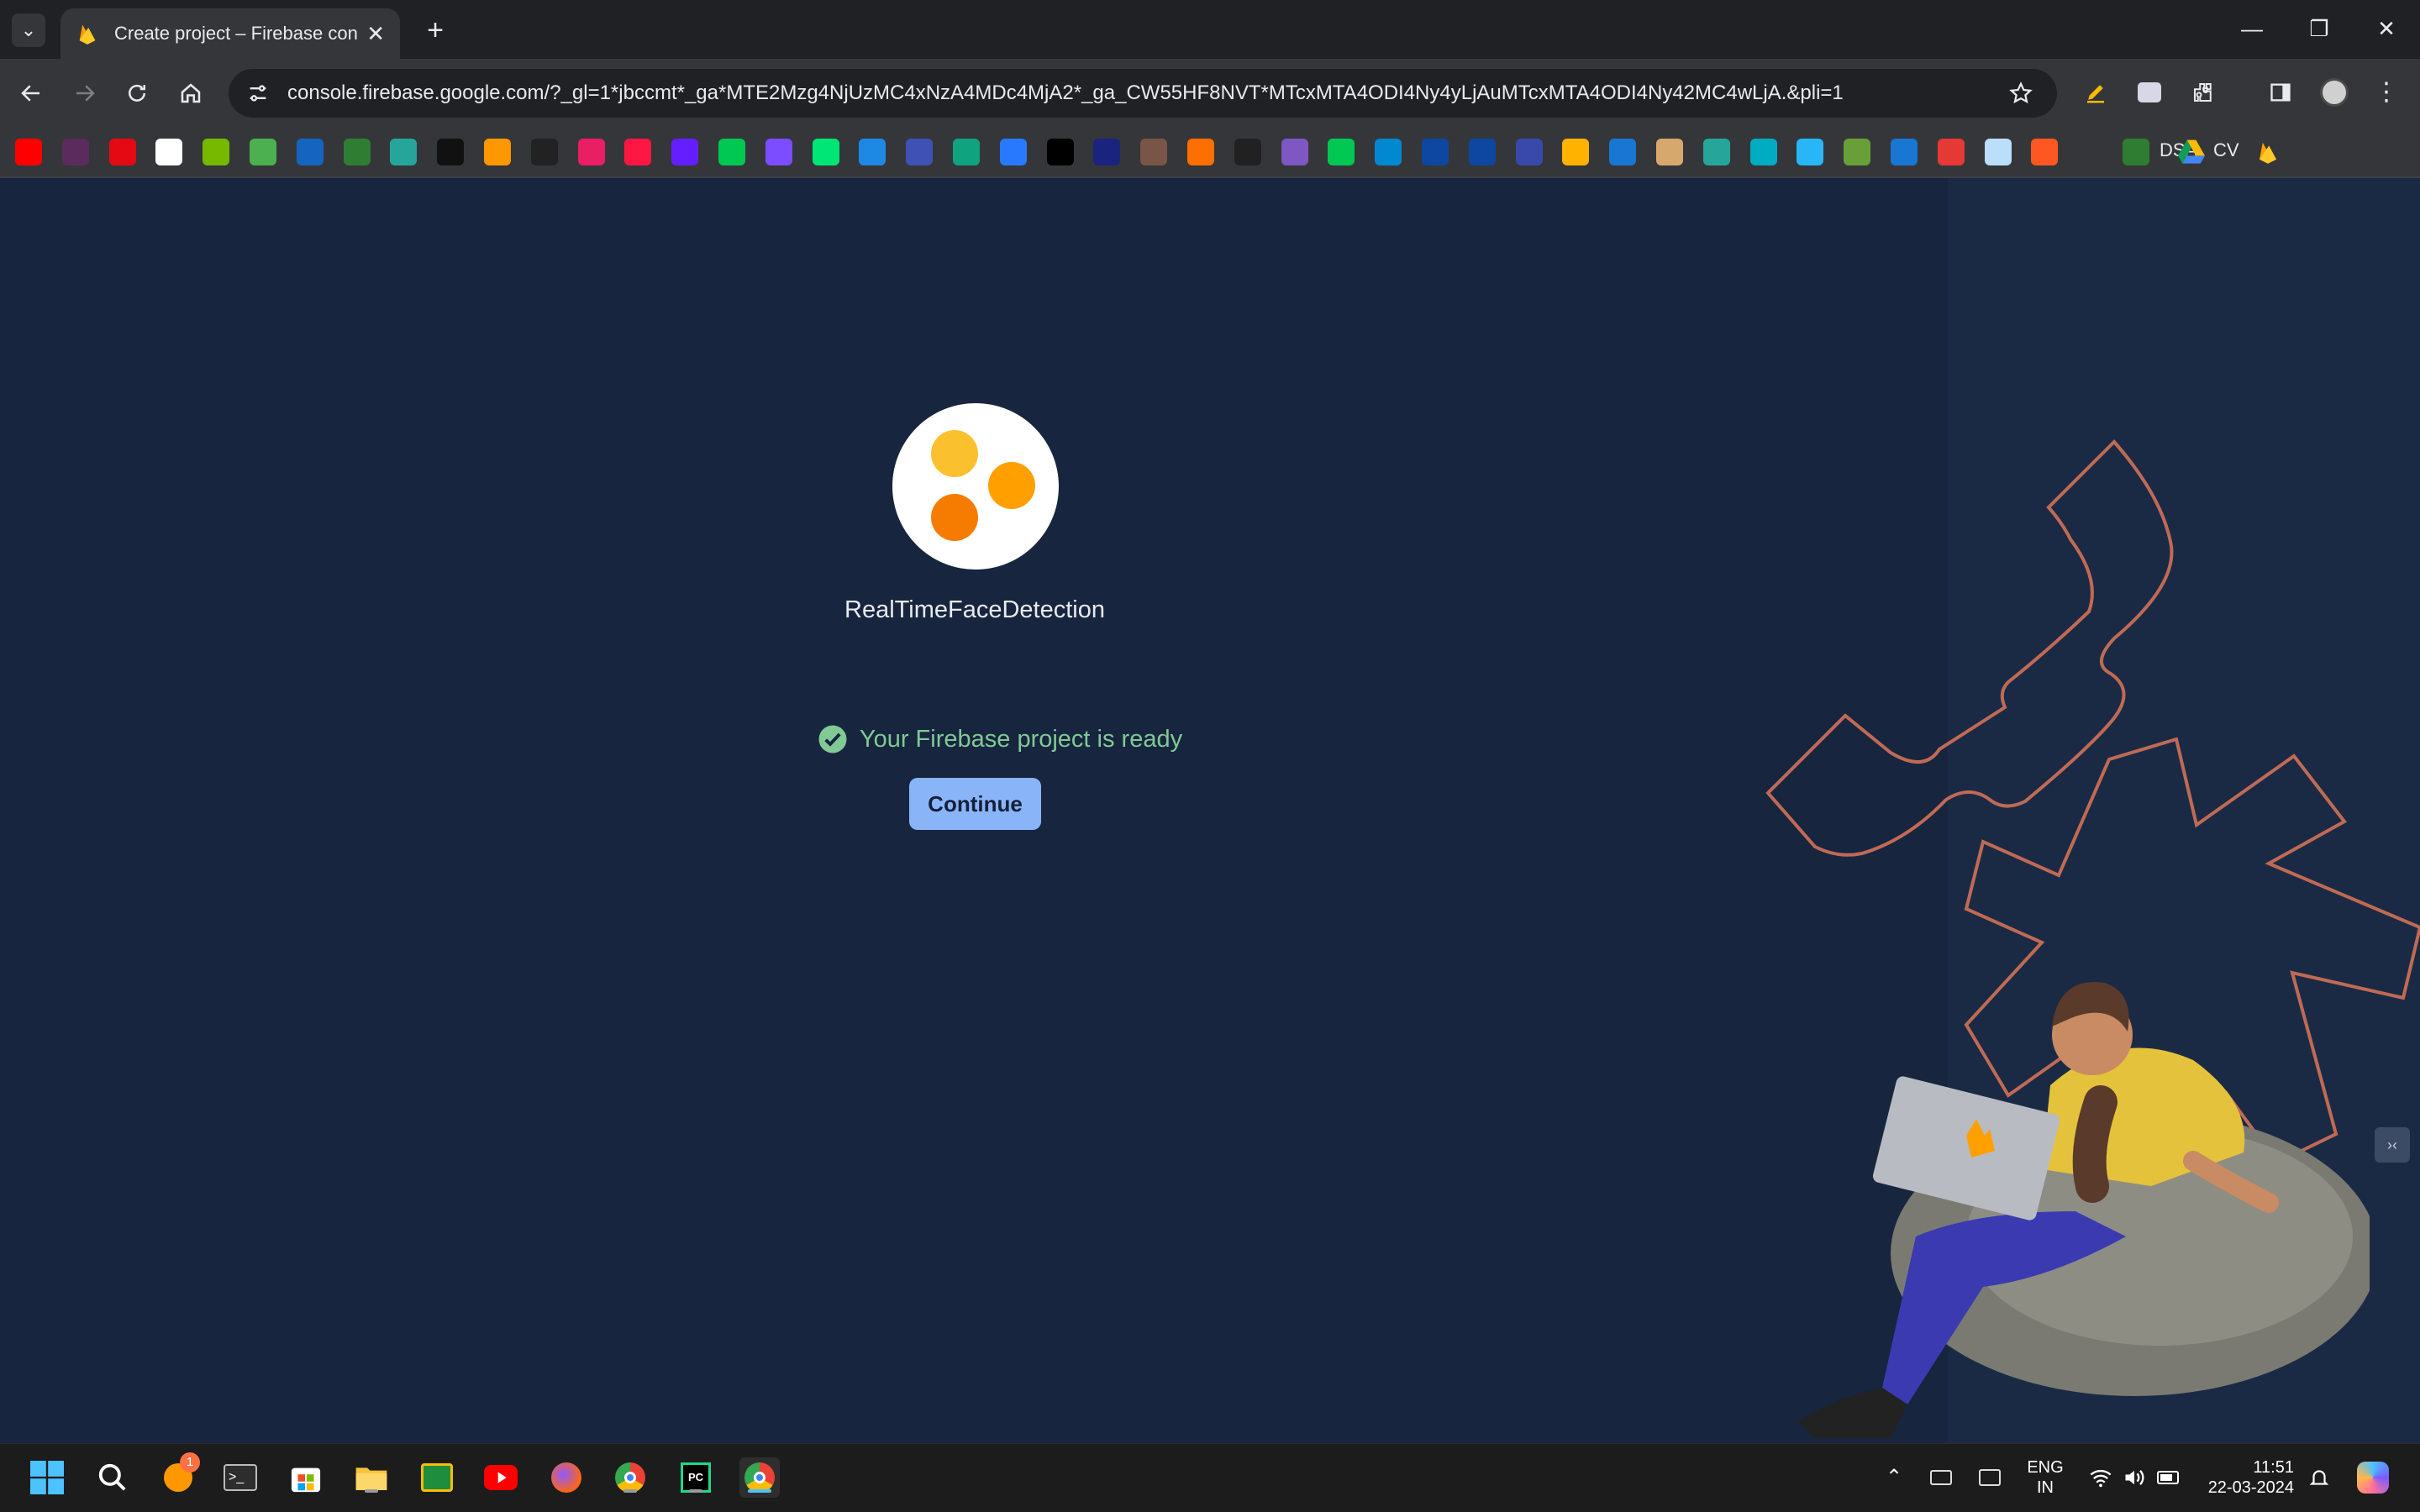 The image size is (2420, 1512). I want to click on tab-close-icon: ✕, so click(375, 34).